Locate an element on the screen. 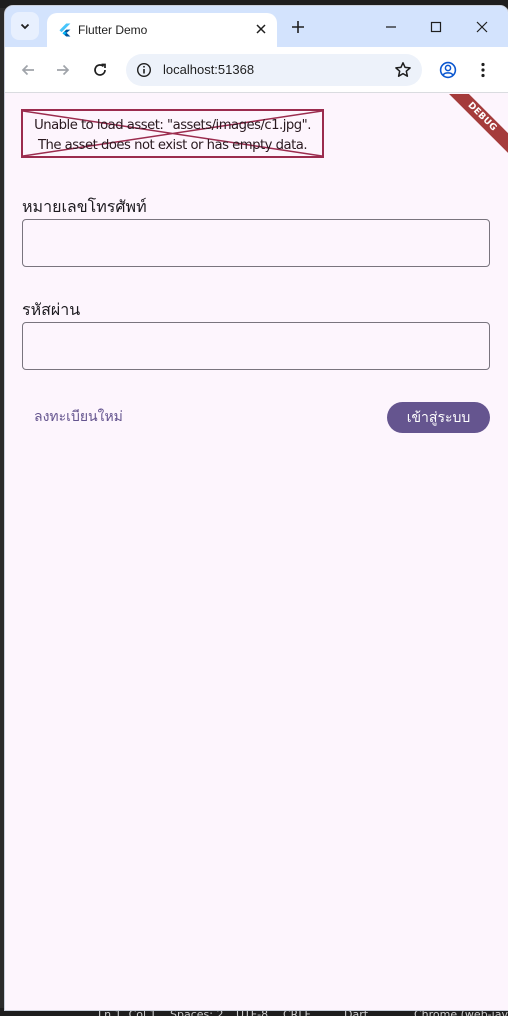 The height and width of the screenshot is (1016, 508). login-button: เข้าสู่ระบบ is located at coordinates (438, 417).